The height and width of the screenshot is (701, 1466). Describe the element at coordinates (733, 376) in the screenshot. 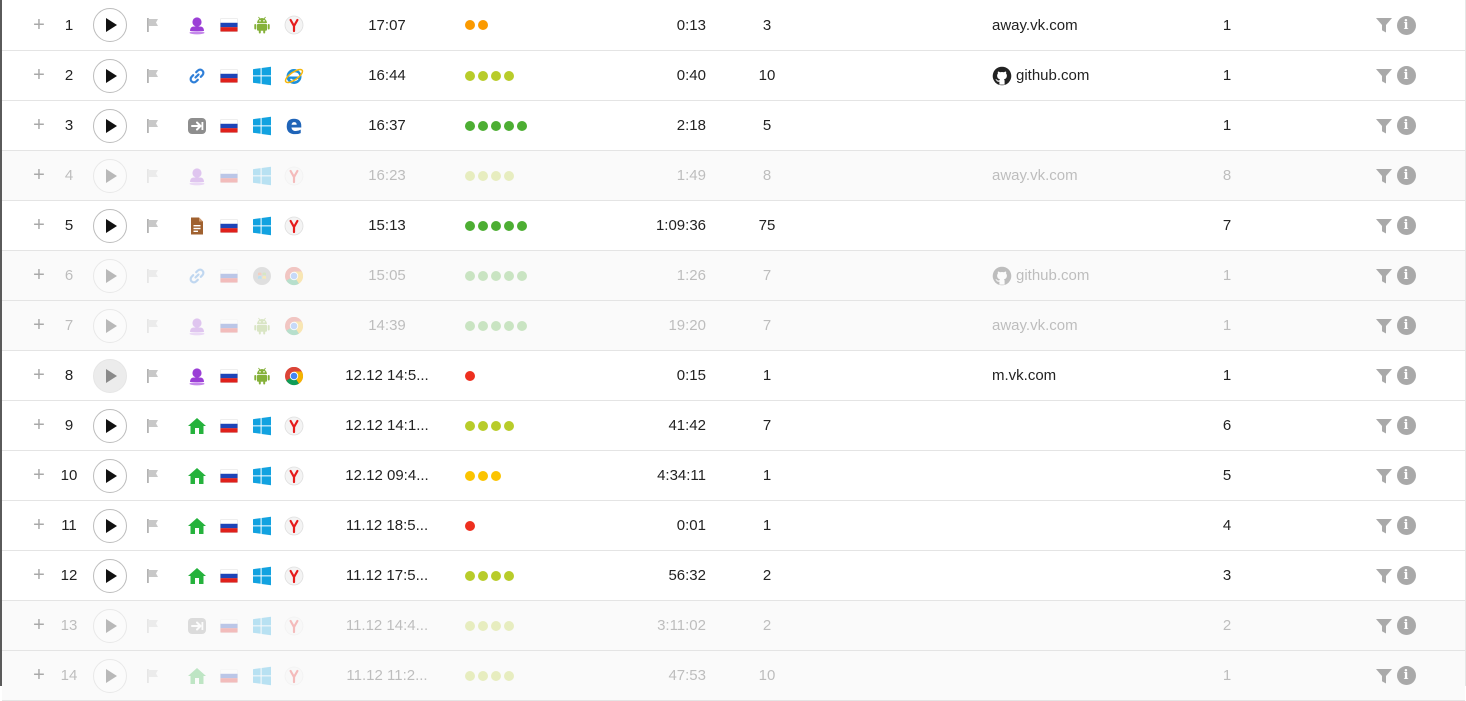

I see `table-row: + 8 12.12 14:5... 0:15 1 m.vk.com 1 i` at that location.